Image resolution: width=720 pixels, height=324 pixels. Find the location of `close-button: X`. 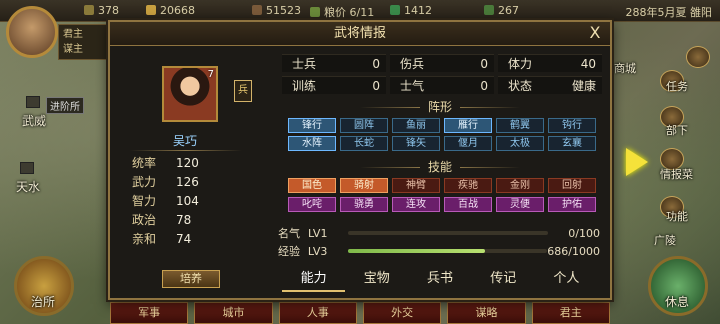

close-button: X is located at coordinates (595, 33).